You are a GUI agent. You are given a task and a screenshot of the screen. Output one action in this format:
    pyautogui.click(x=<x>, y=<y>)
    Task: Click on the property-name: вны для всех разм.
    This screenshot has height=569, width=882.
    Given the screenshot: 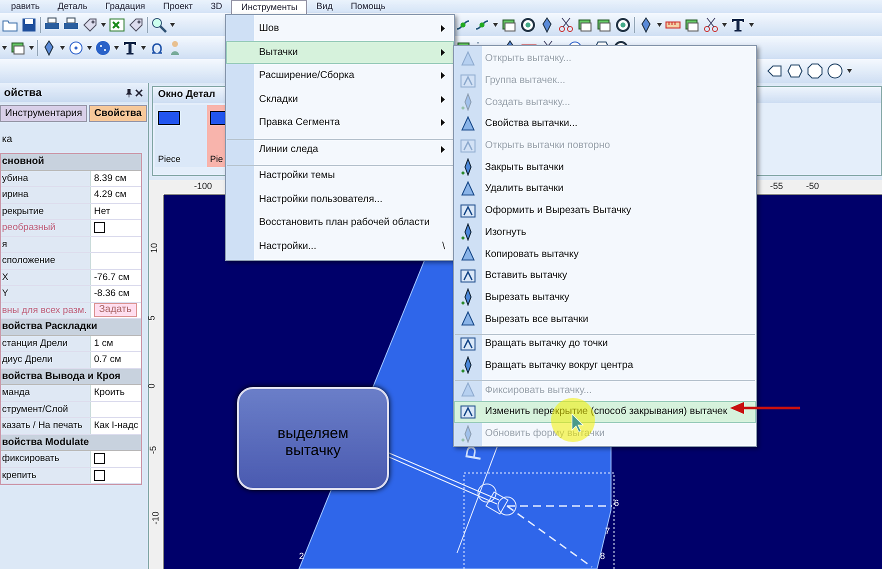 What is the action you would take?
    pyautogui.click(x=46, y=310)
    